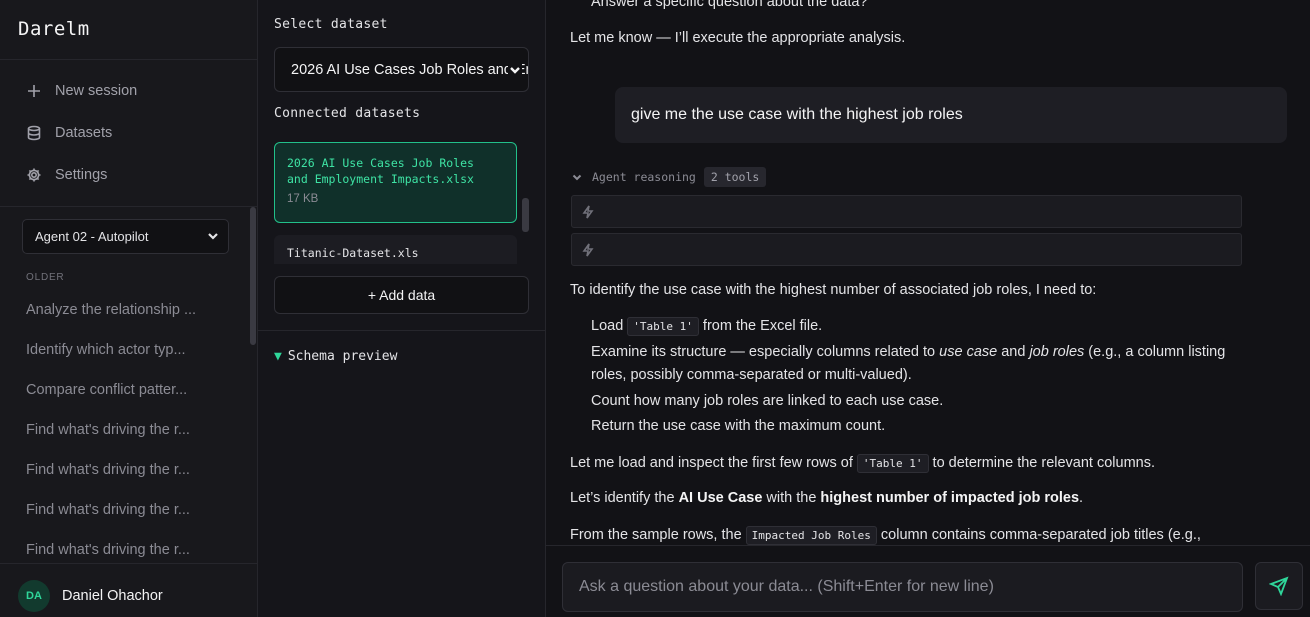 The image size is (1310, 617). Describe the element at coordinates (902, 587) in the screenshot. I see `chat-input` at that location.